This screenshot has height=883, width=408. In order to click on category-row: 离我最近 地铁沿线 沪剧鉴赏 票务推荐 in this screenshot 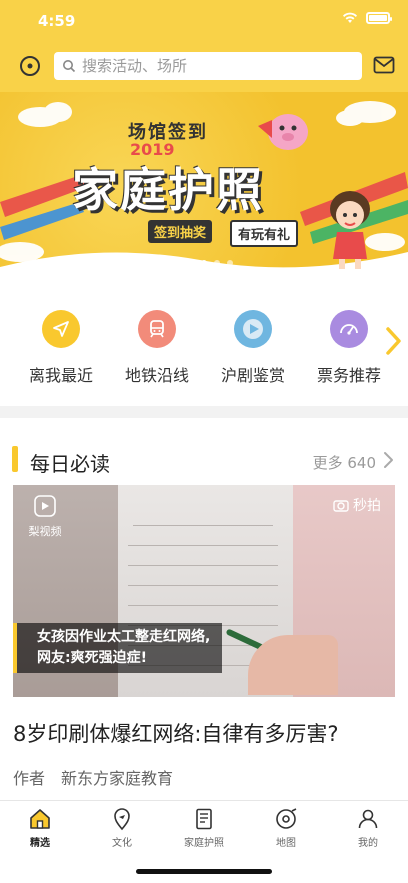, I will do `click(204, 347)`.